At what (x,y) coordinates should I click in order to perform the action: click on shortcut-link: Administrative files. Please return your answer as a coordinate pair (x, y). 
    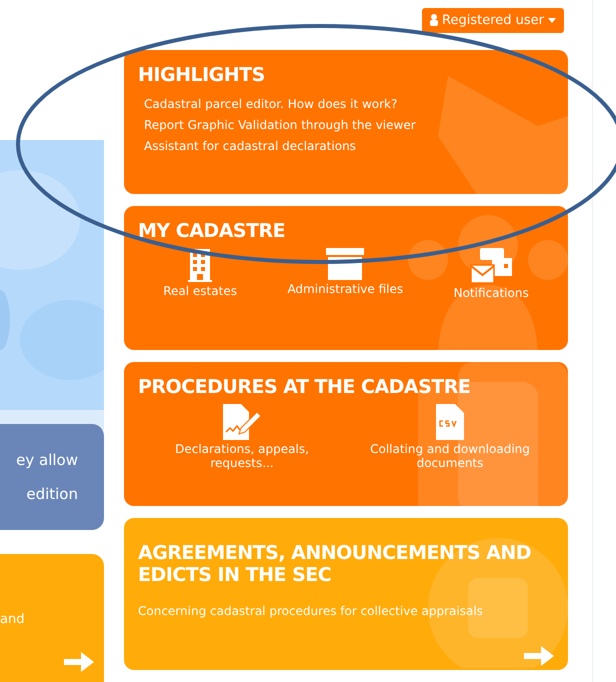
    Looking at the image, I should click on (345, 274).